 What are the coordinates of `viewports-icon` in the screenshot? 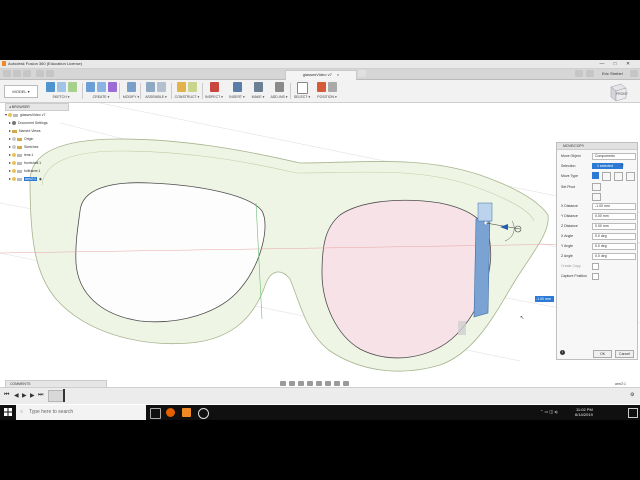 It's located at (346, 383).